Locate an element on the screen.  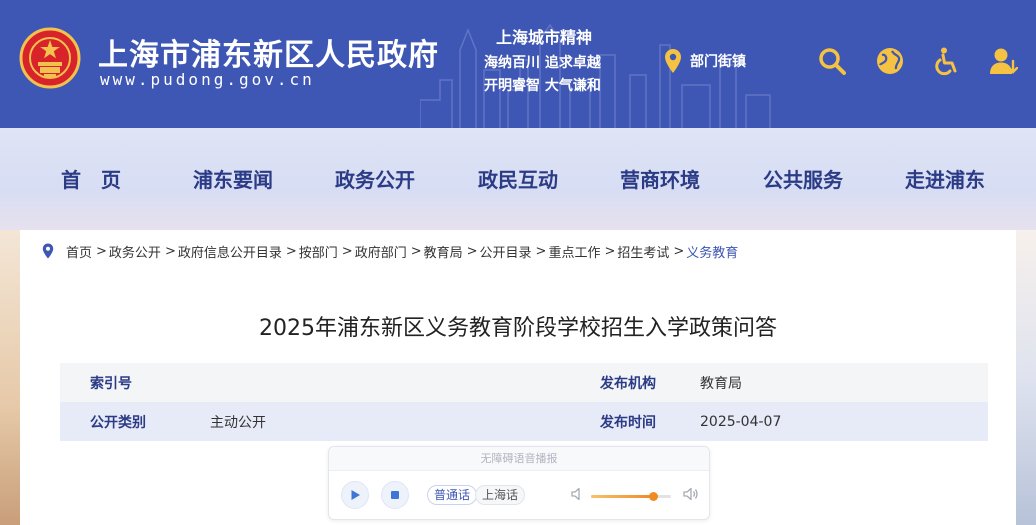
volume-slider-fill is located at coordinates (622, 496).